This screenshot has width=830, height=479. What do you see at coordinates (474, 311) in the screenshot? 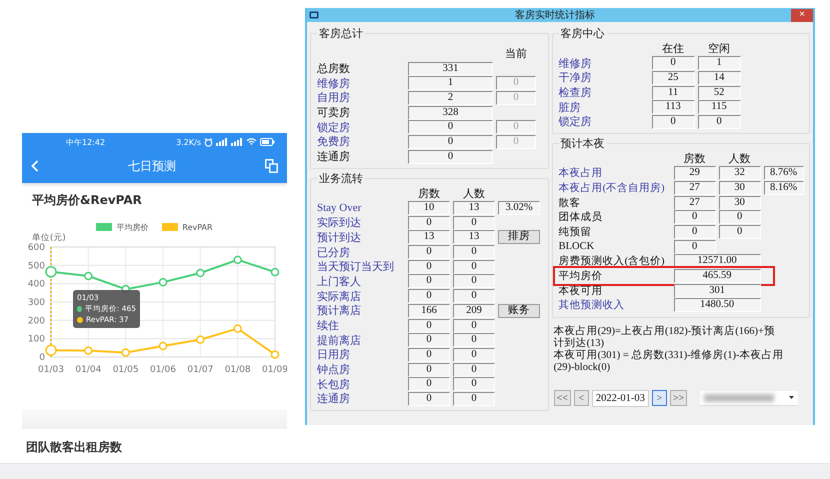
I see `value-field: 209` at bounding box center [474, 311].